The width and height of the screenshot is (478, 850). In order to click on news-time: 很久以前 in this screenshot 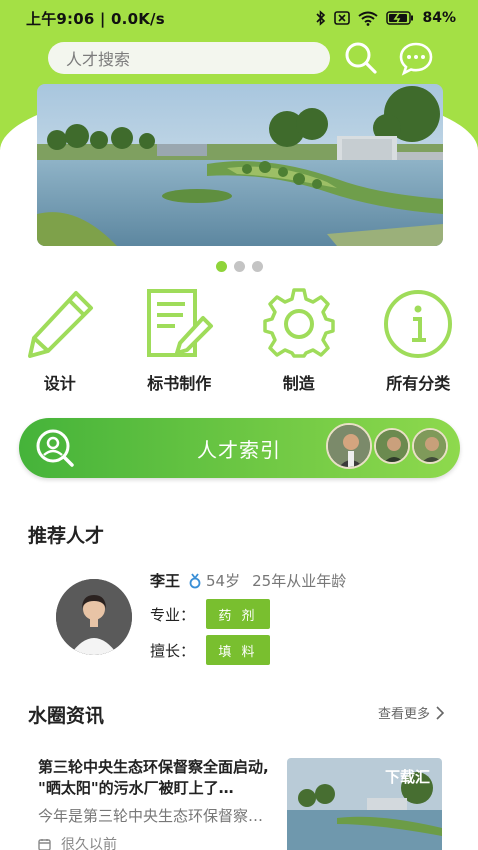, I will do `click(77, 842)`.